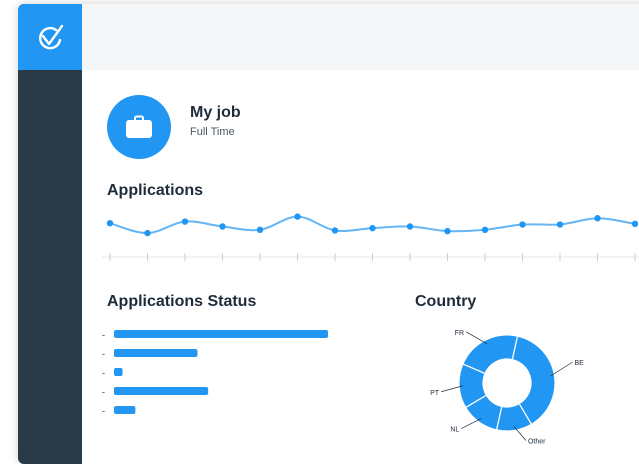 The image size is (639, 464). Describe the element at coordinates (435, 393) in the screenshot. I see `slice-label: PT` at that location.